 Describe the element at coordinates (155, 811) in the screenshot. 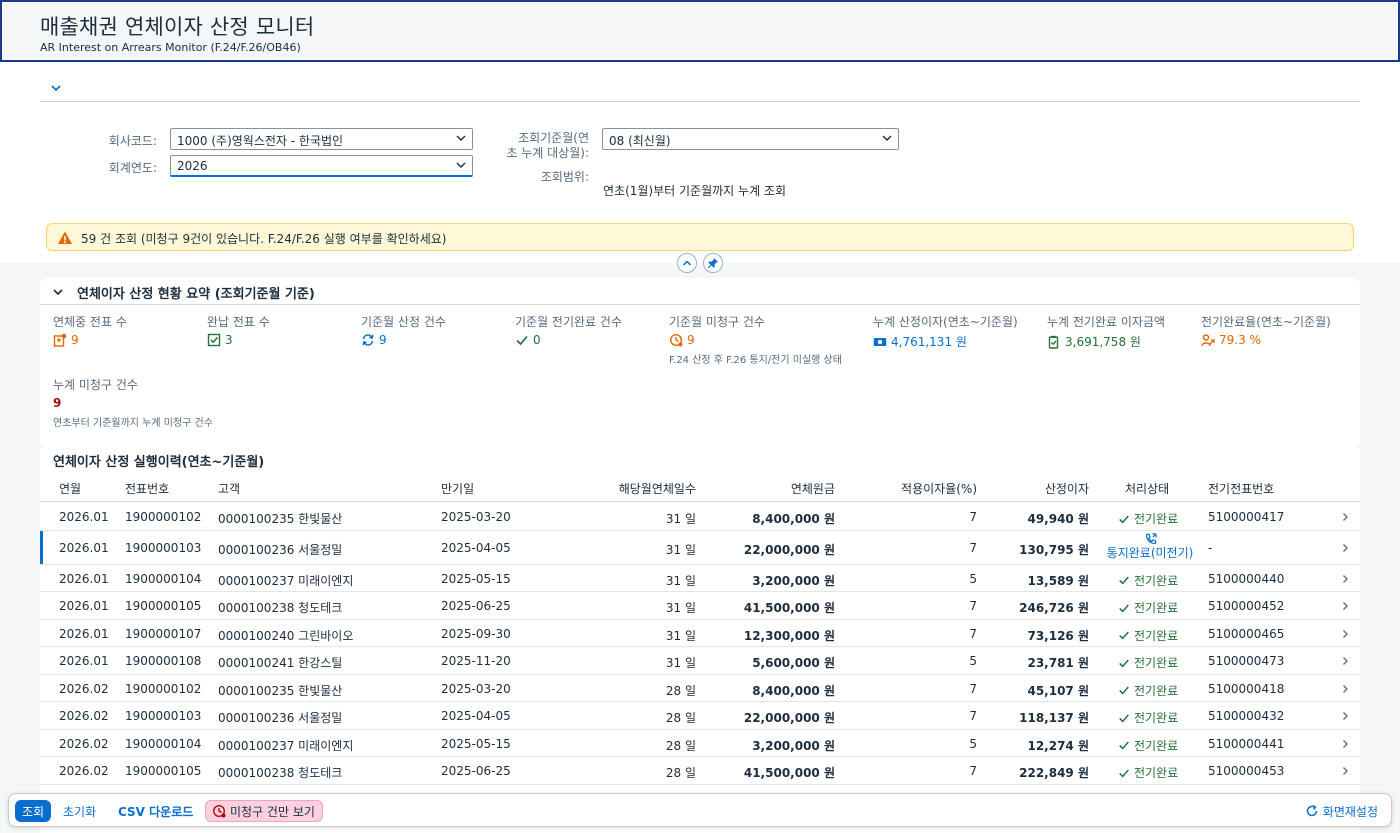

I see `csv-download-button: CSV 다운로드` at that location.